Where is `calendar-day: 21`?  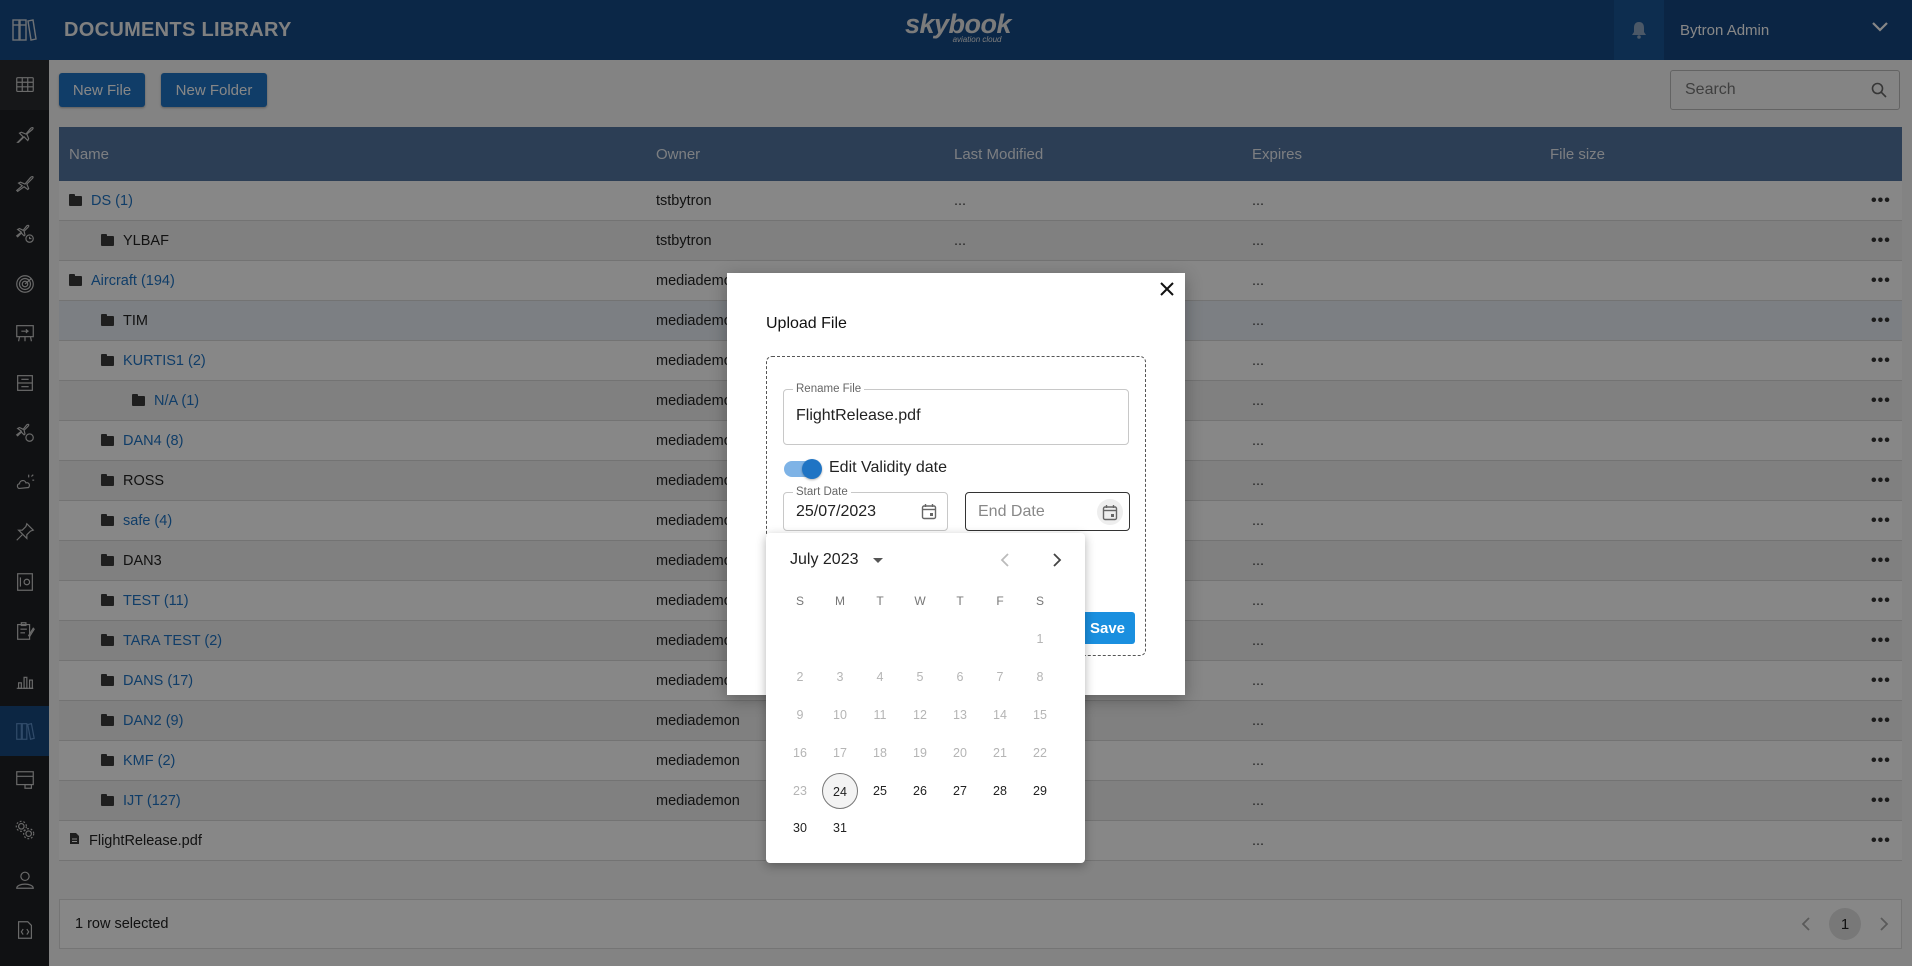 calendar-day: 21 is located at coordinates (1000, 753).